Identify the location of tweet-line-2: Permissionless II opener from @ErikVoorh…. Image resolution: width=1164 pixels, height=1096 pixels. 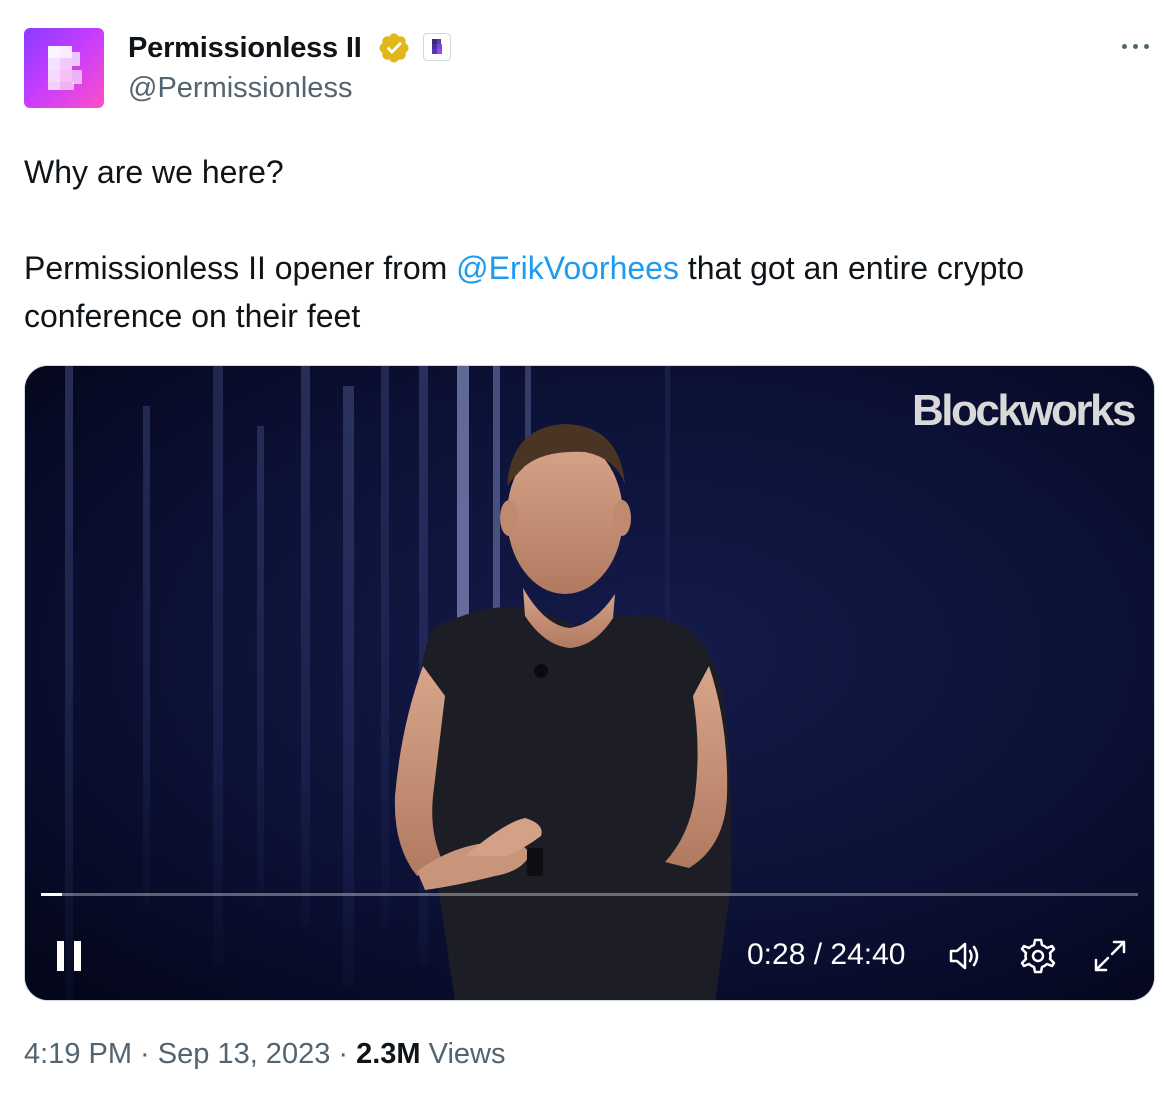
(579, 292).